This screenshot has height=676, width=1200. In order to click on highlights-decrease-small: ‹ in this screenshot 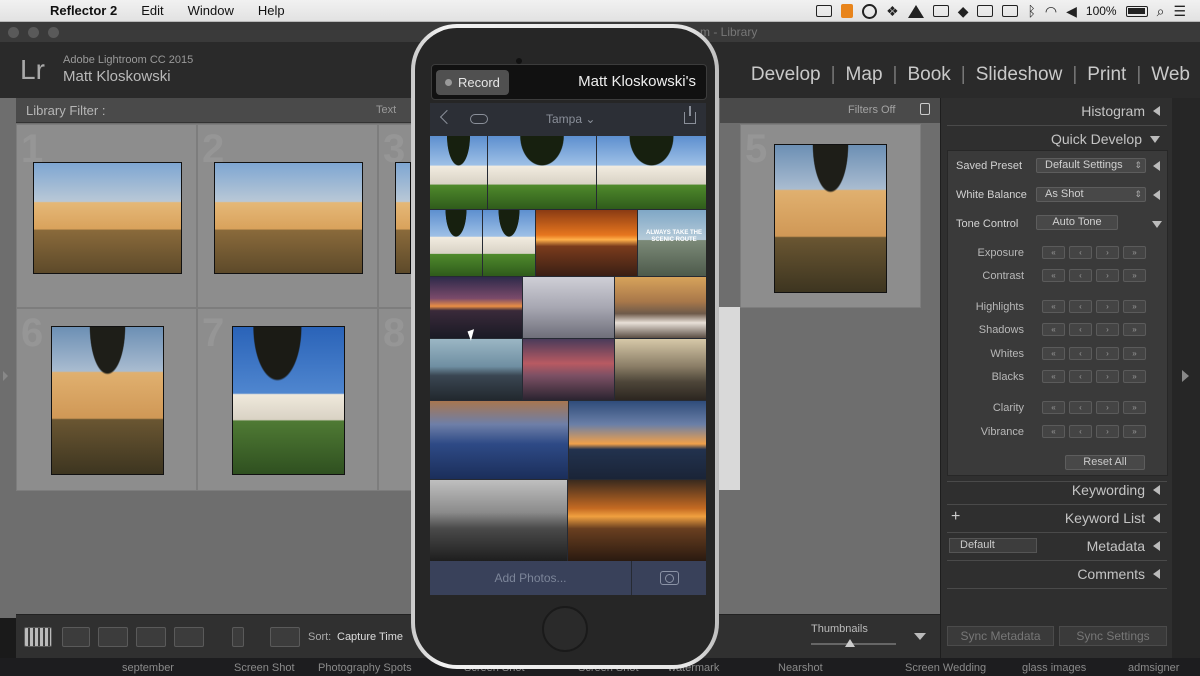, I will do `click(1080, 306)`.